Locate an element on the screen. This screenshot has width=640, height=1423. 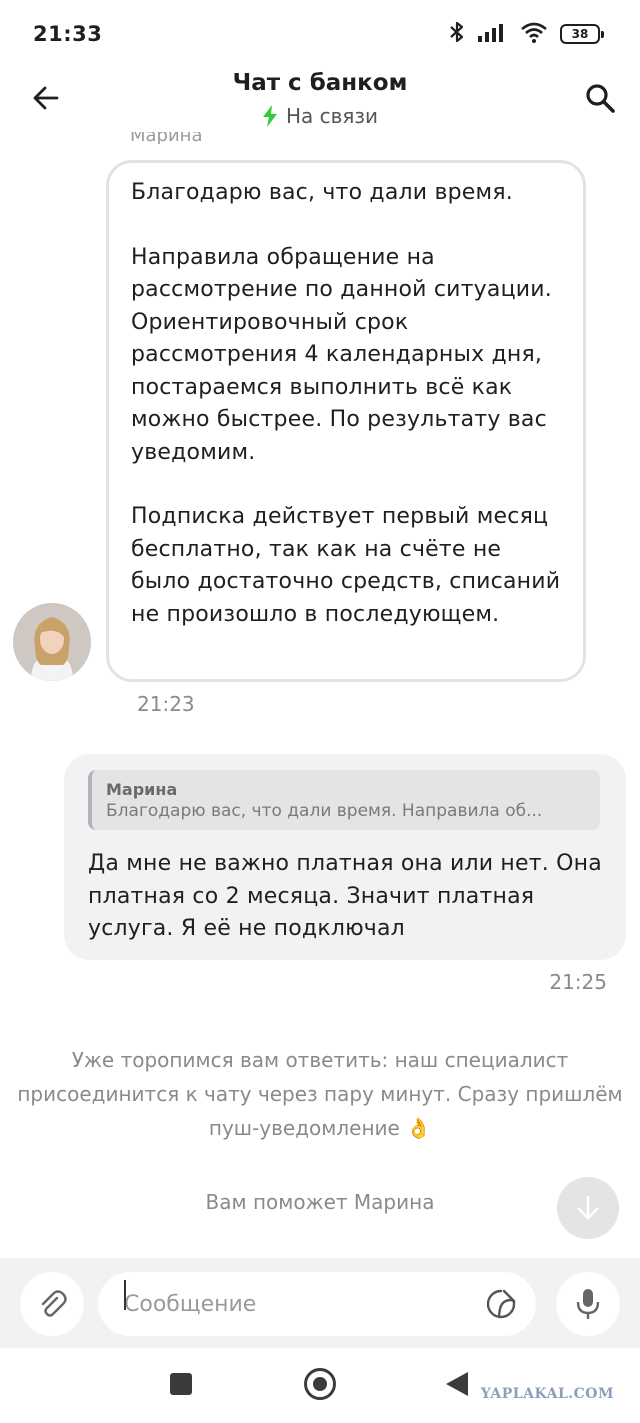
message-input-wrapper is located at coordinates (317, 1304).